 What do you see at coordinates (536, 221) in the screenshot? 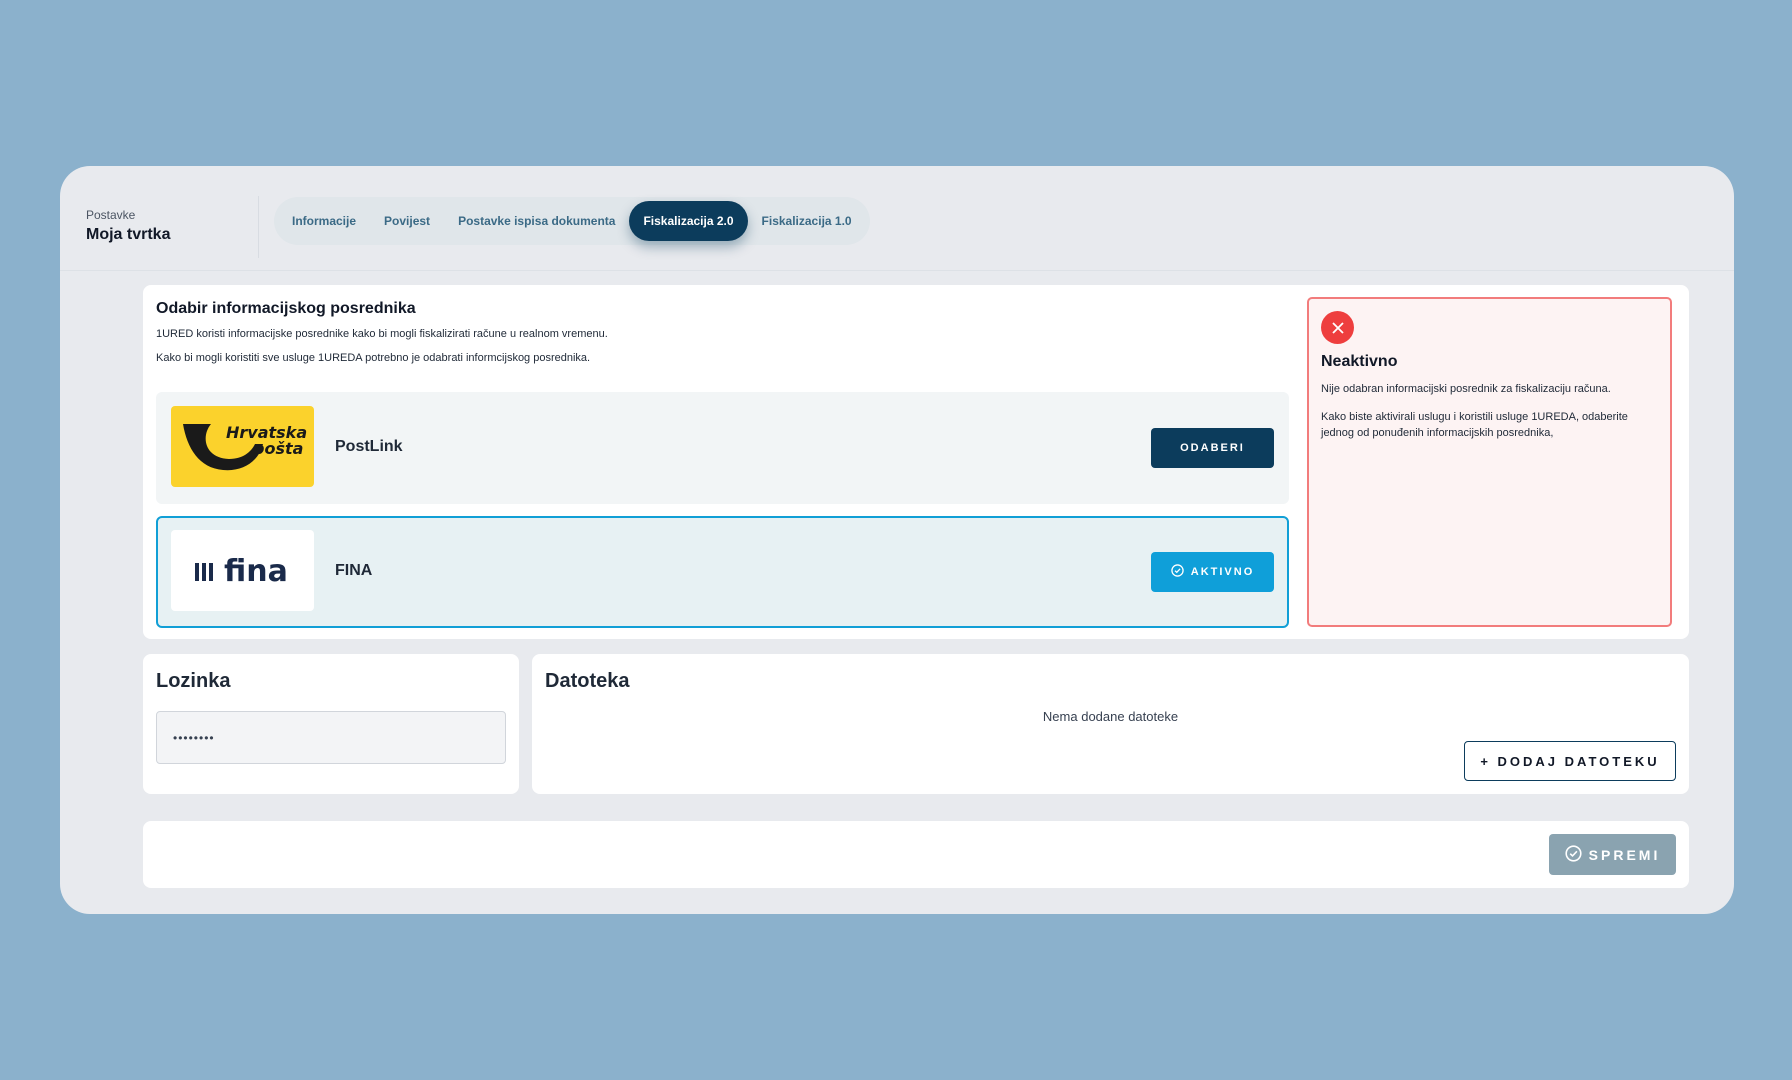
I see `tab-postavke-ispisa: Postavke ispisa dokumenta` at bounding box center [536, 221].